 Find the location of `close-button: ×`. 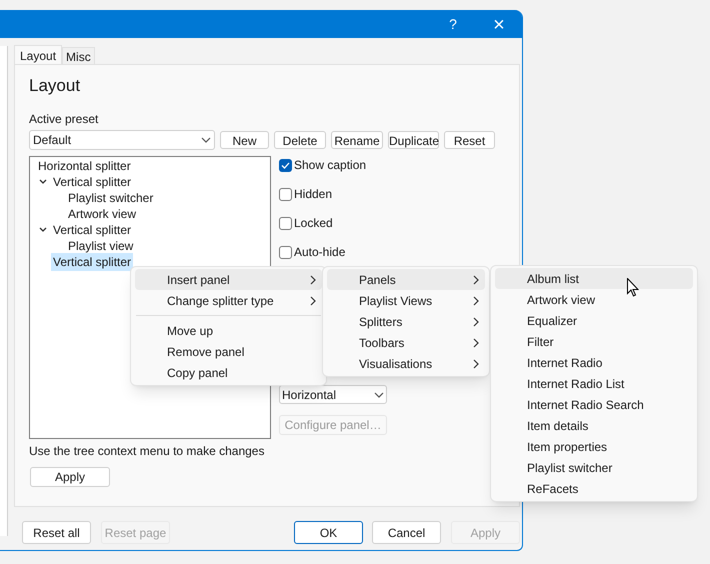

close-button: × is located at coordinates (499, 24).